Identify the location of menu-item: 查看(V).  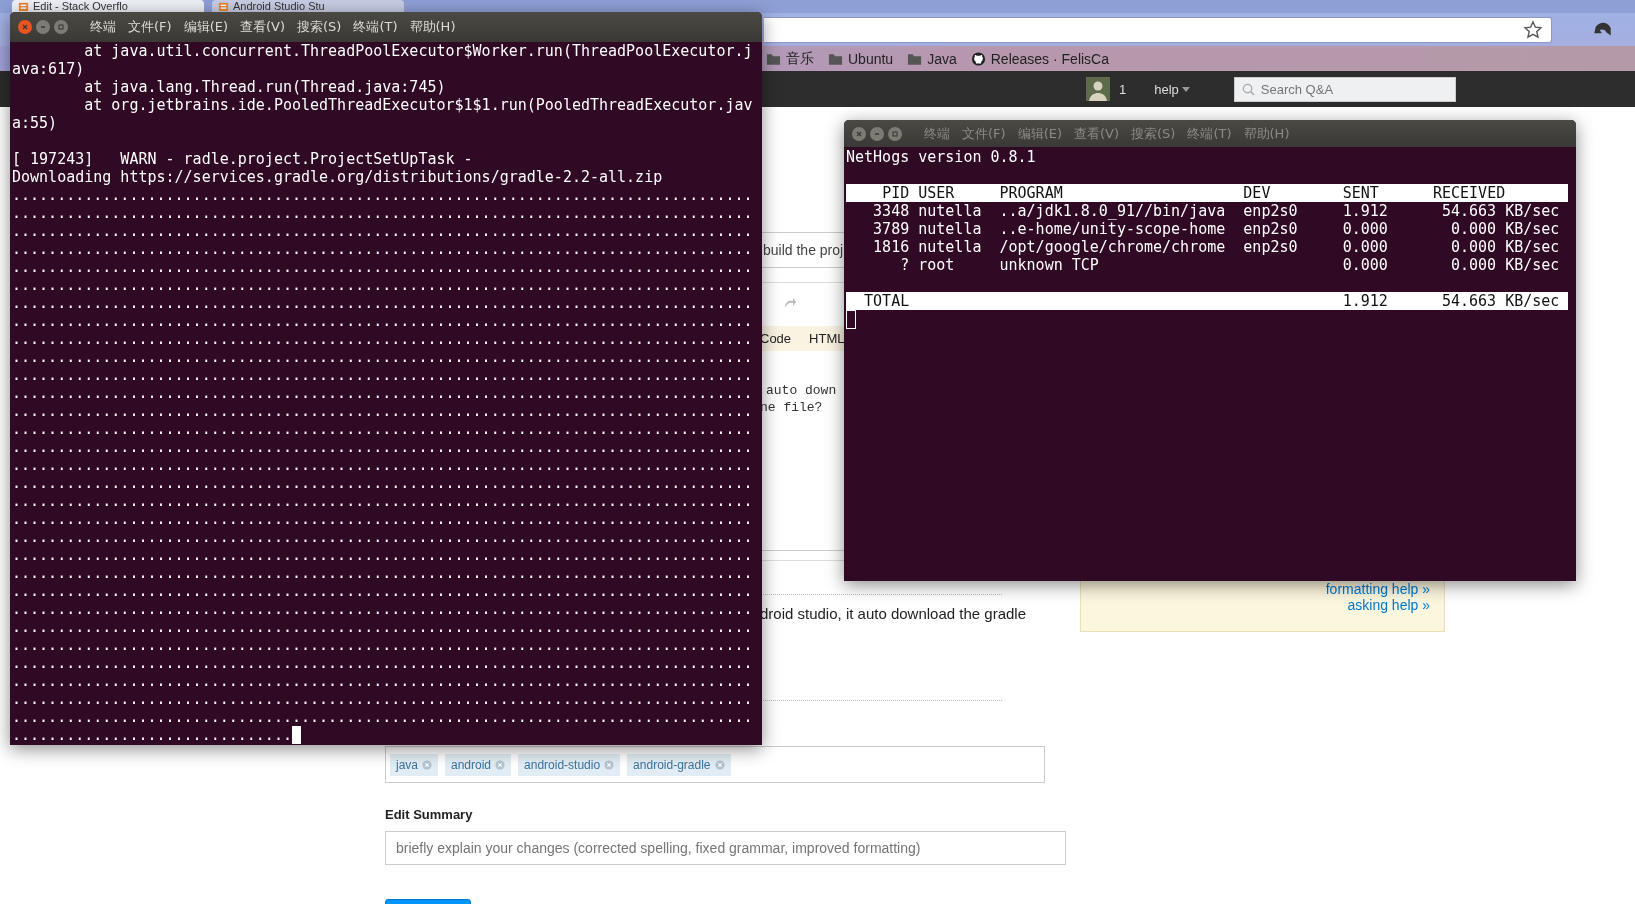
(263, 27).